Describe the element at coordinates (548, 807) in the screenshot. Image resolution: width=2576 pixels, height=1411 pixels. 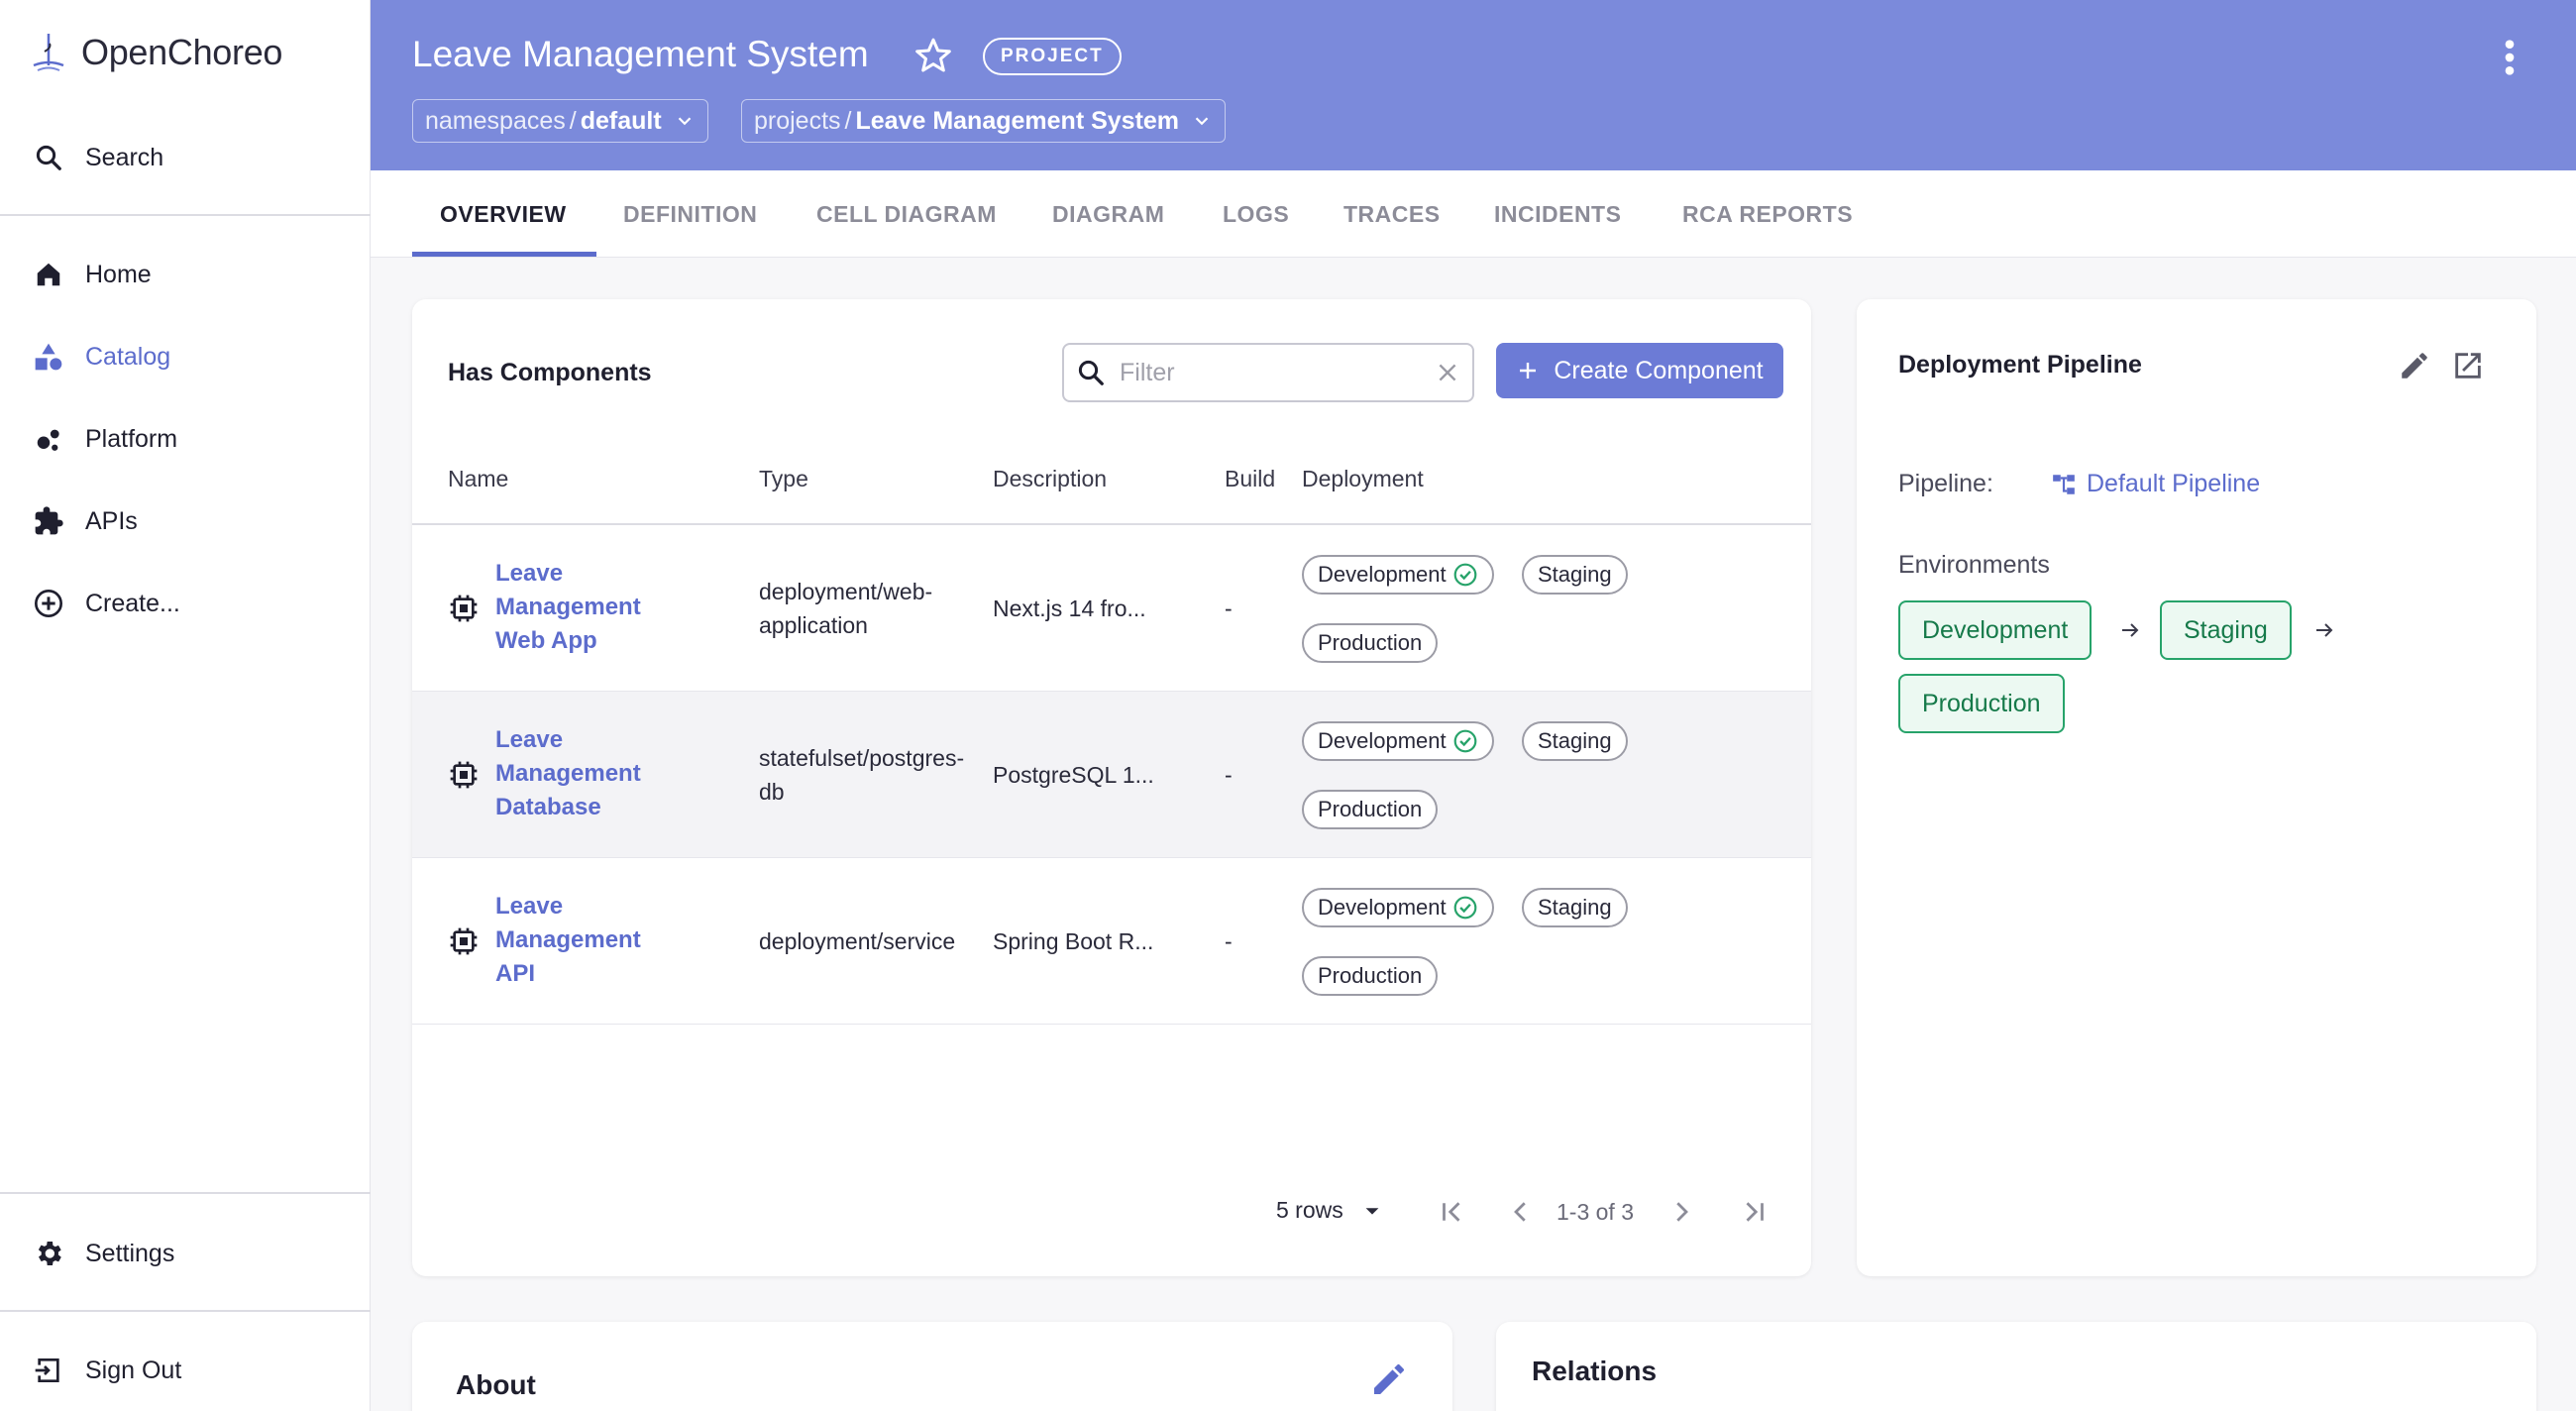
I see `name-line: Database` at that location.